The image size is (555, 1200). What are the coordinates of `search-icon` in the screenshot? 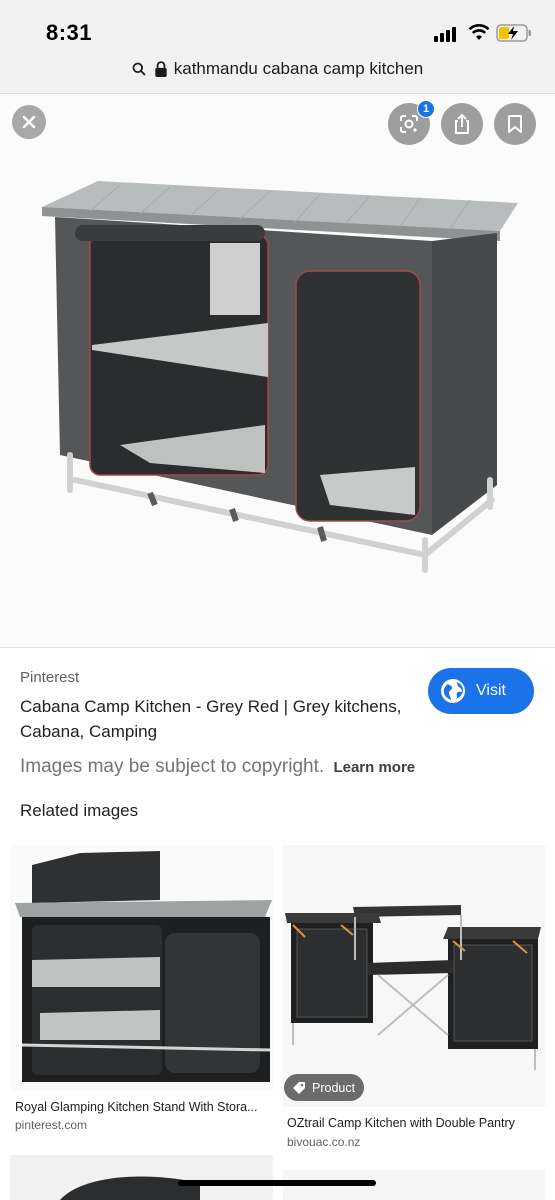 It's located at (139, 69).